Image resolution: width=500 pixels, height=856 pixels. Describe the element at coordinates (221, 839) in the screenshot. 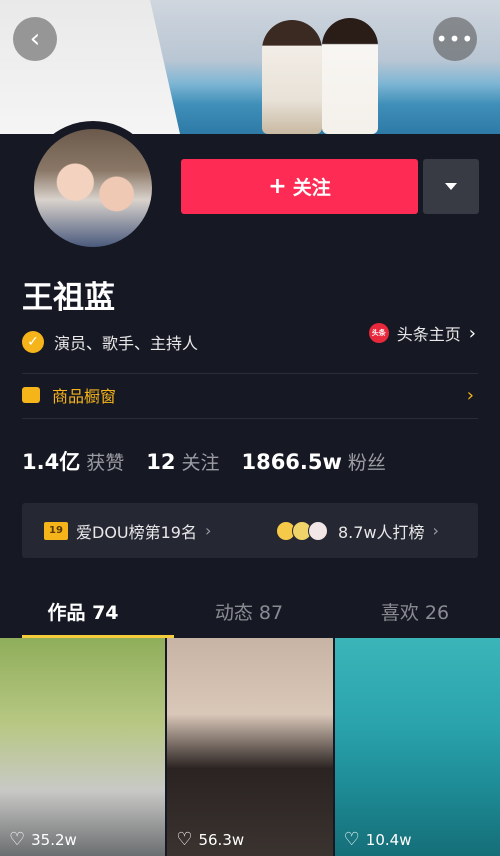

I see `likes-count: 56.3w` at that location.